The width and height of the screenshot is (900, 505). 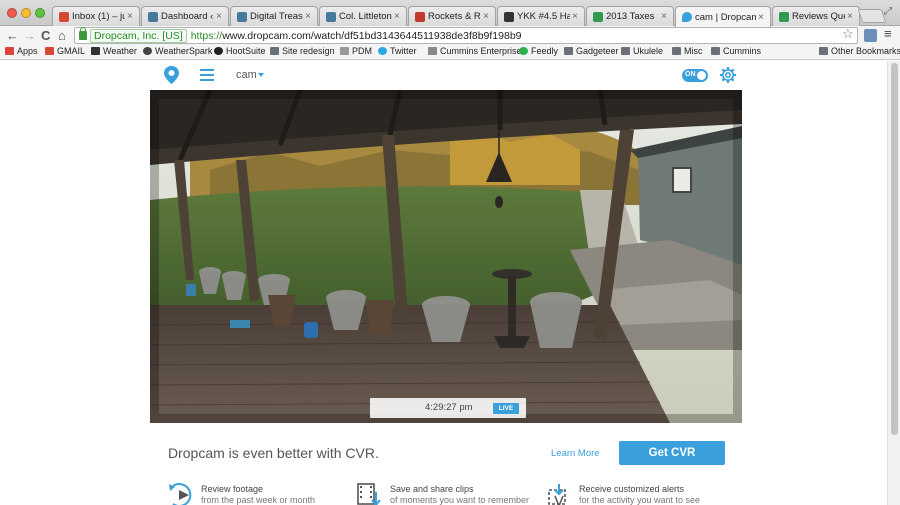 What do you see at coordinates (246, 75) in the screenshot?
I see `camera-selector: cam` at bounding box center [246, 75].